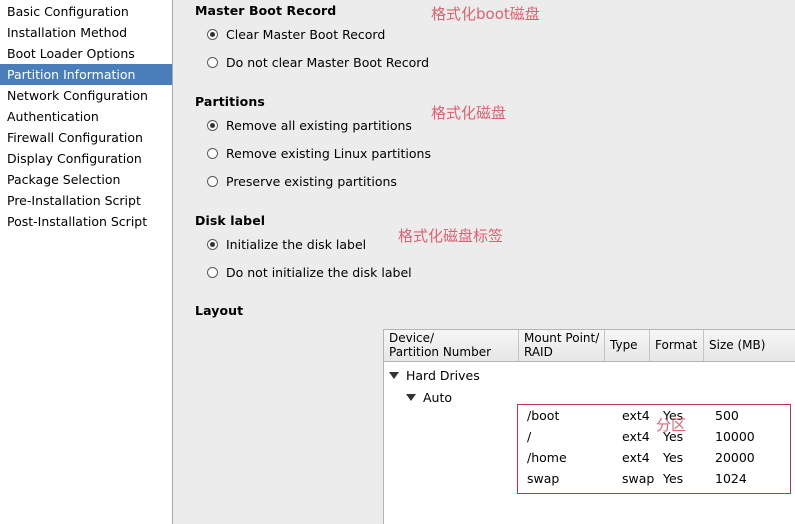 Image resolution: width=795 pixels, height=524 pixels. I want to click on column-header-line1: Mount Point/, so click(562, 338).